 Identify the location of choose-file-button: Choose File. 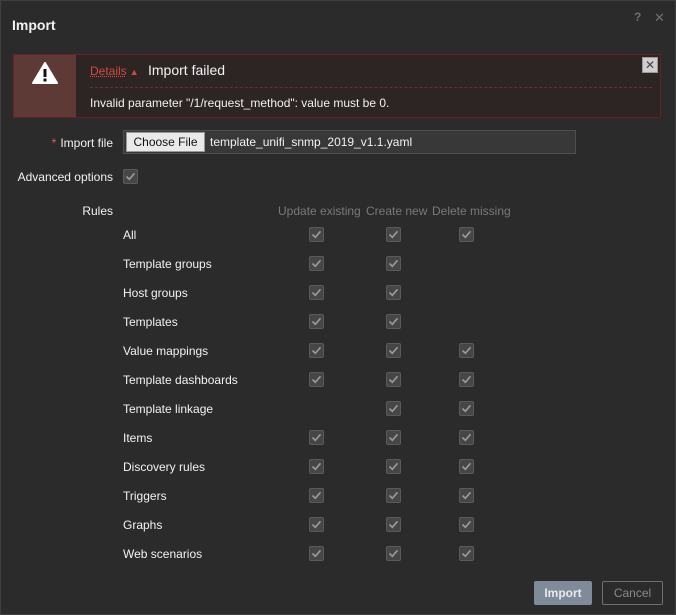
(165, 142).